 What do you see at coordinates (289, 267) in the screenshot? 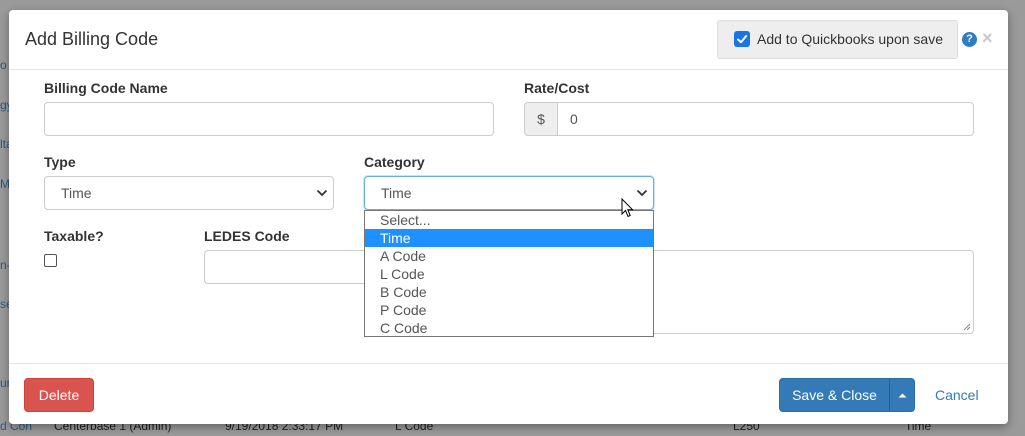
I see `ledes-code-input` at bounding box center [289, 267].